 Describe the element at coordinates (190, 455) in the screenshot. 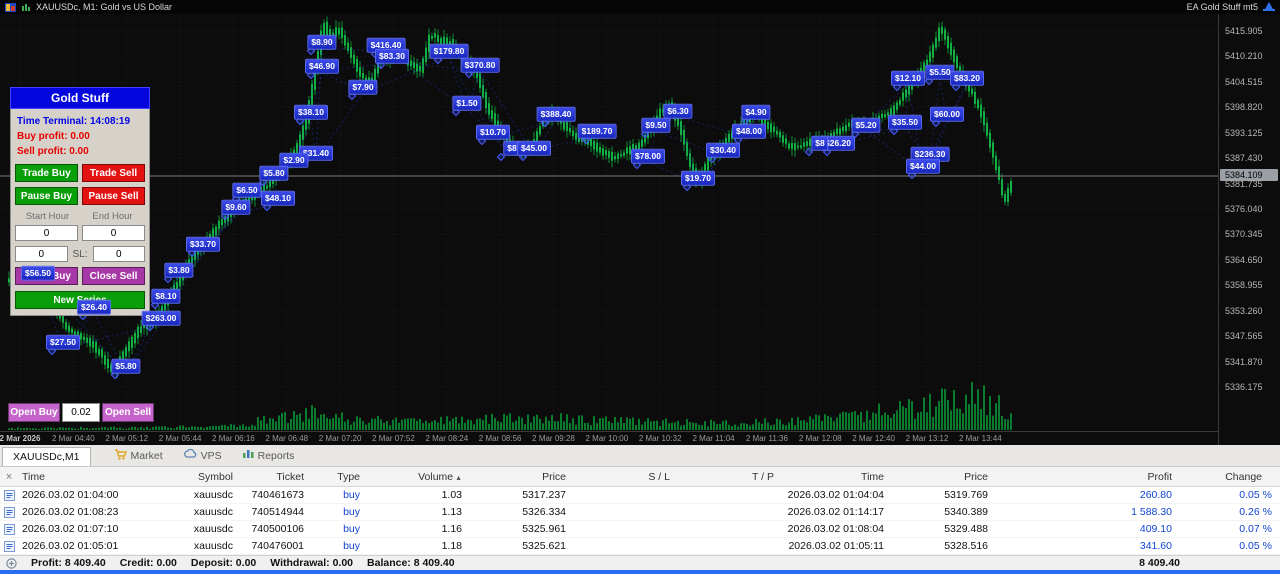

I see `vps-cloud-icon` at that location.